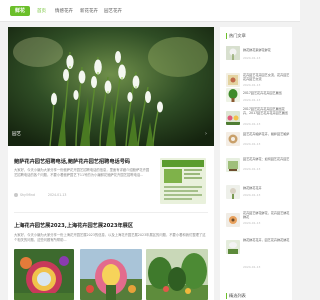 The image size is (320, 300). Describe the element at coordinates (266, 93) in the screenshot. I see `sidebar-item-title: 2017园艺花卉花卉园艺展览` at that location.